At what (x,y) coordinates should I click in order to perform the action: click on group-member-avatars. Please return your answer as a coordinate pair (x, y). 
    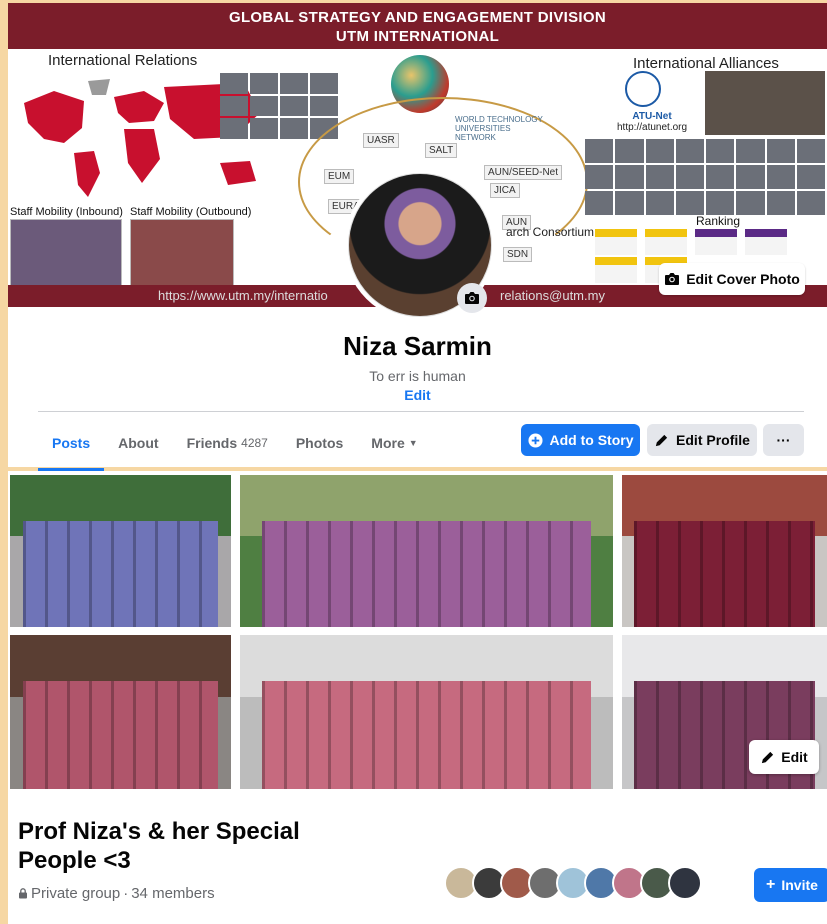
    Looking at the image, I should click on (573, 883).